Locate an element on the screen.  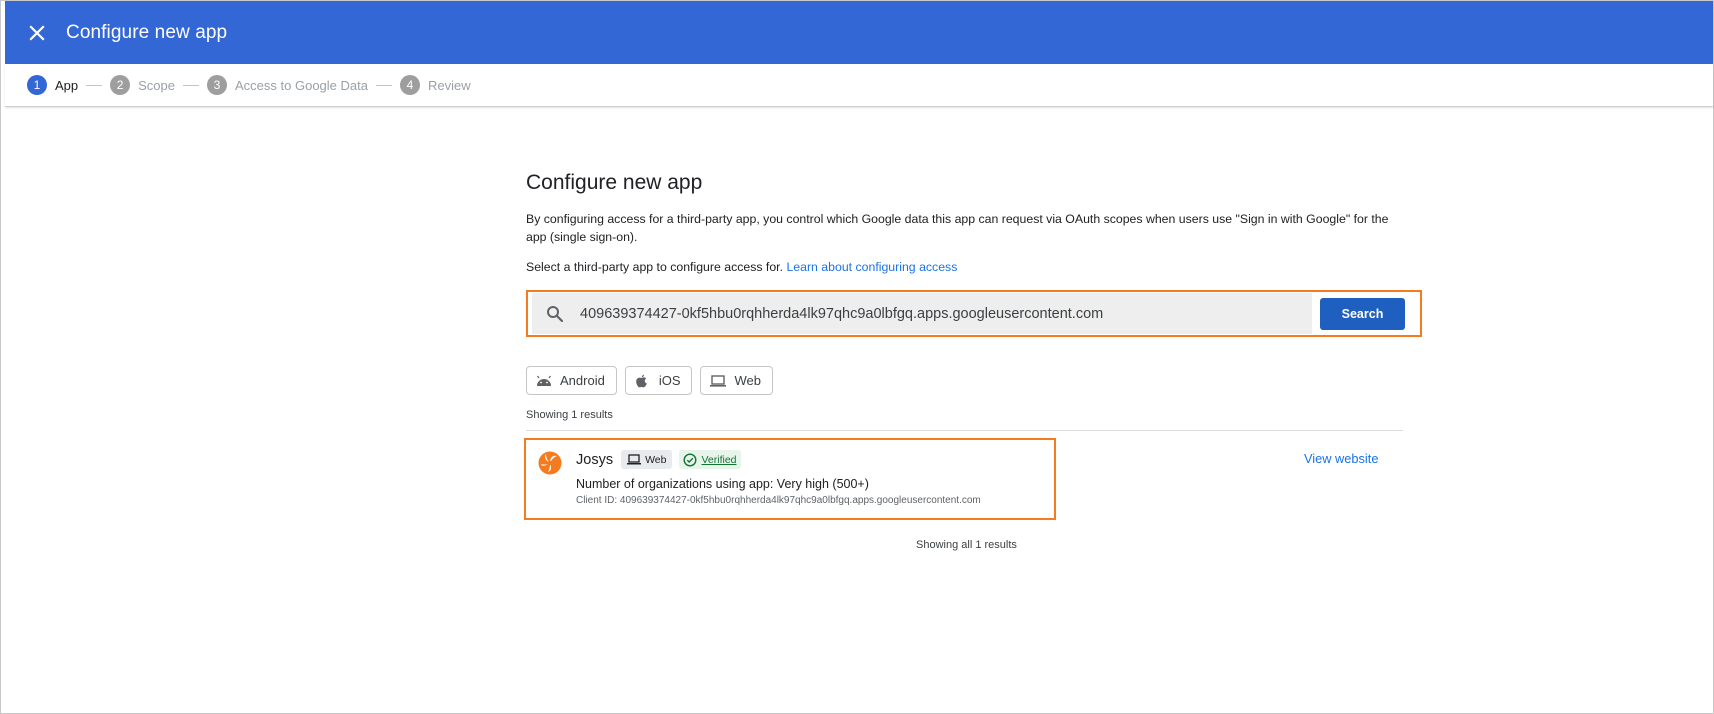
search-input is located at coordinates (945, 313).